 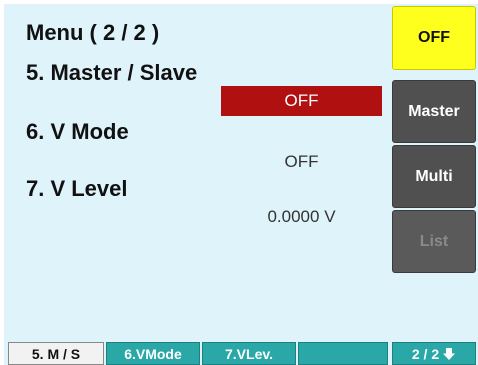 I want to click on bottom-tab-bar: 5. M / S 6.VMode 7.VLev. 2 / 2, so click(x=241, y=351).